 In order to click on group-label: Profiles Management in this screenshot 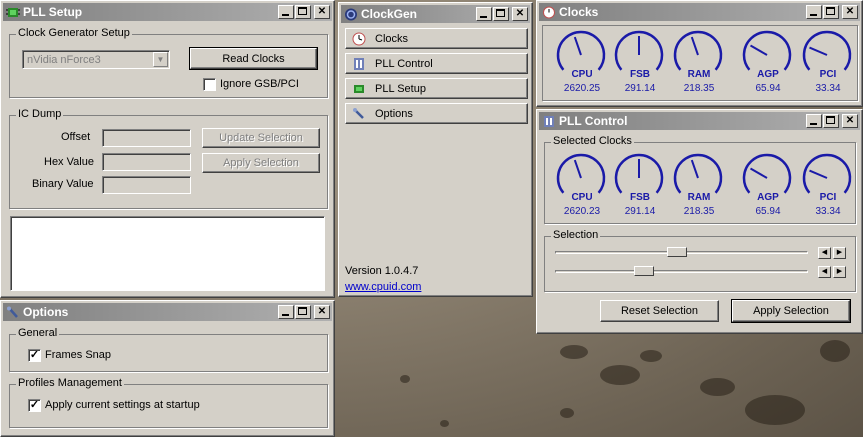, I will do `click(70, 383)`.